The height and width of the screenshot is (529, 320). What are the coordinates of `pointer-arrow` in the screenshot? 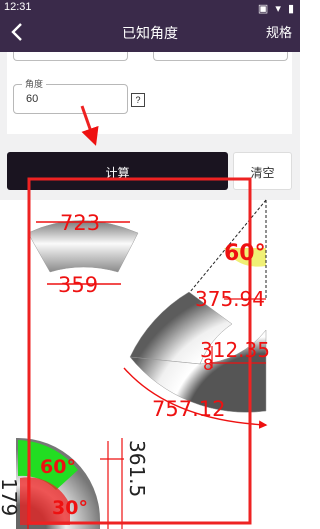 It's located at (89, 125).